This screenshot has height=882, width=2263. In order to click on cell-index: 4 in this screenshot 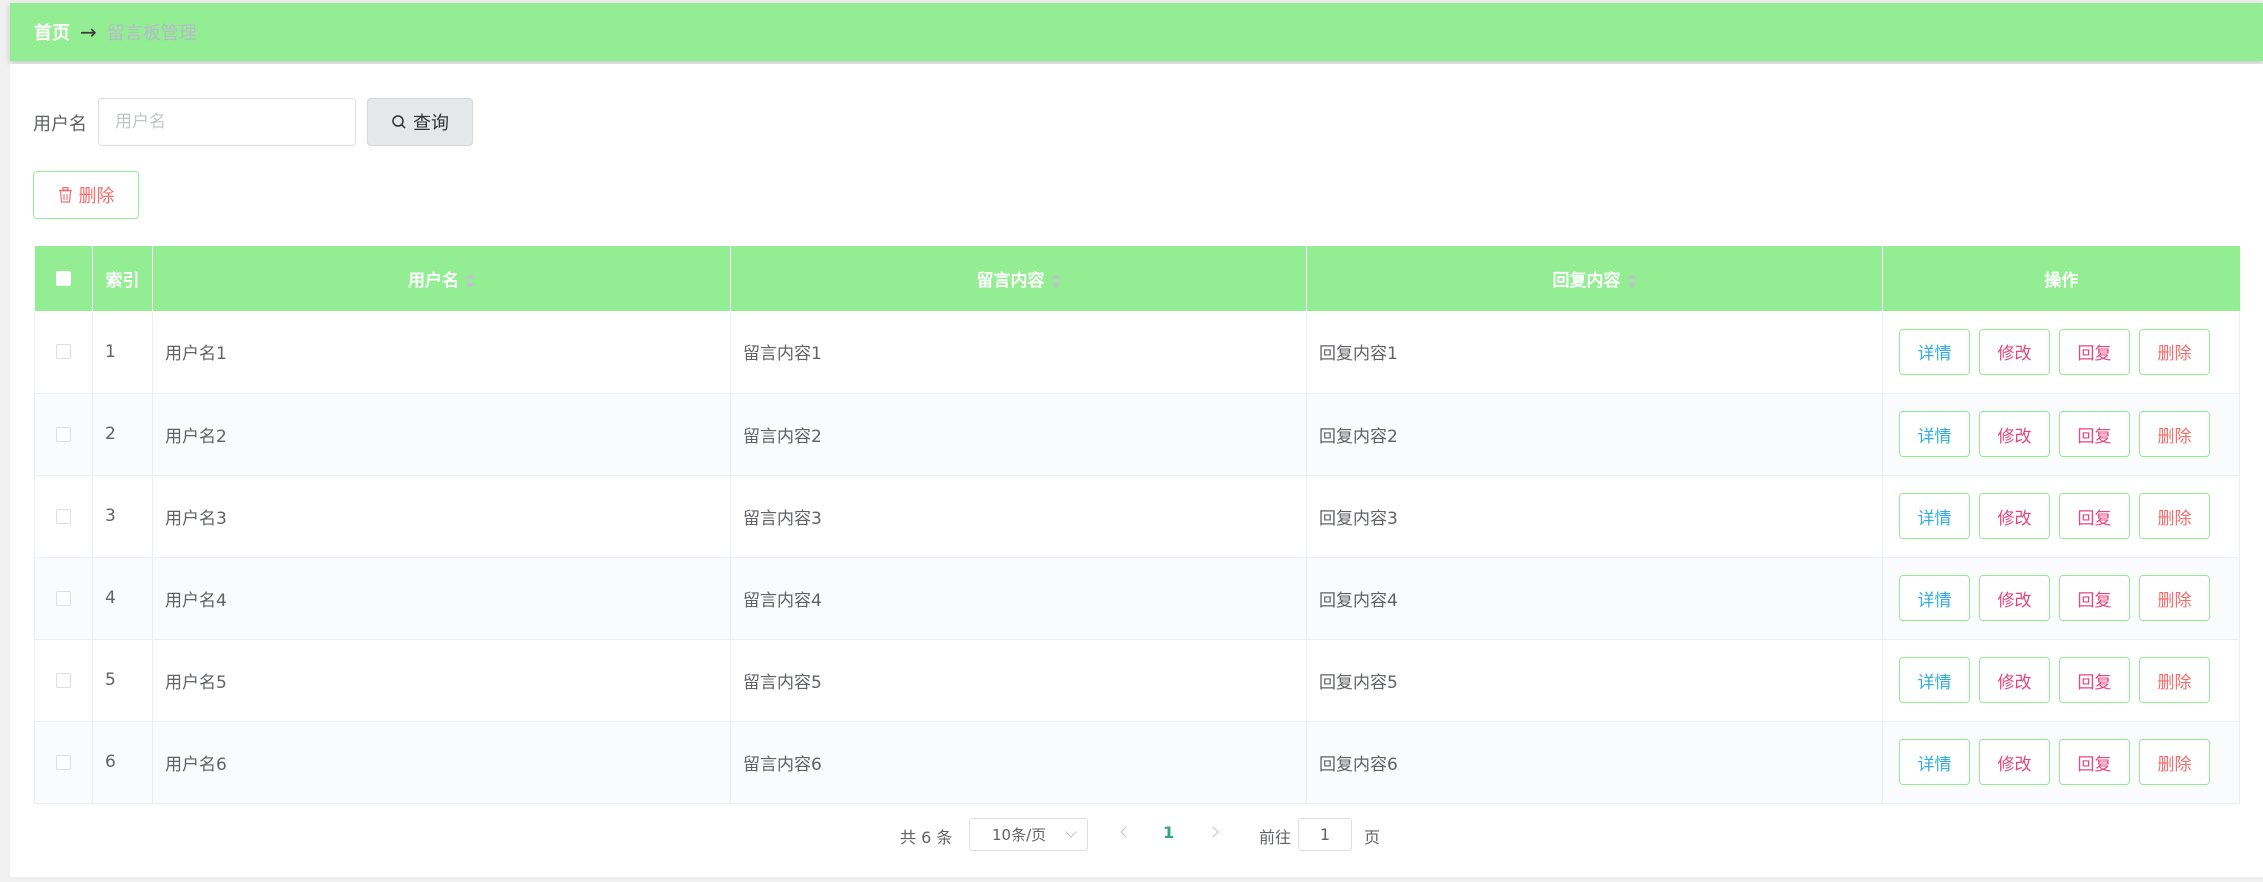, I will do `click(122, 598)`.